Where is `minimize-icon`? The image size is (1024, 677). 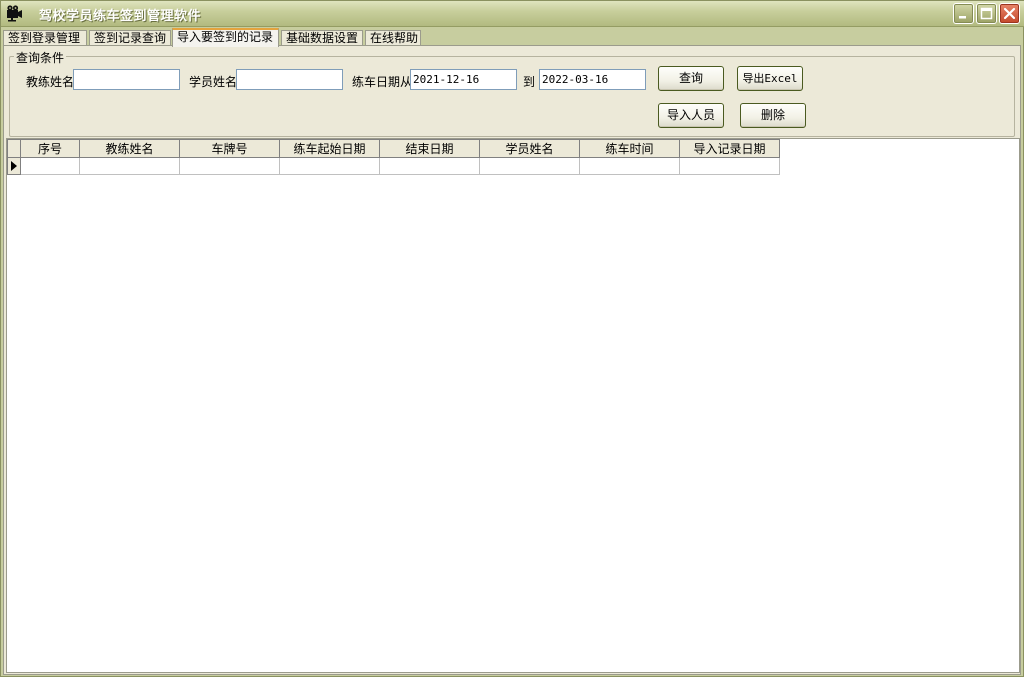 minimize-icon is located at coordinates (962, 17).